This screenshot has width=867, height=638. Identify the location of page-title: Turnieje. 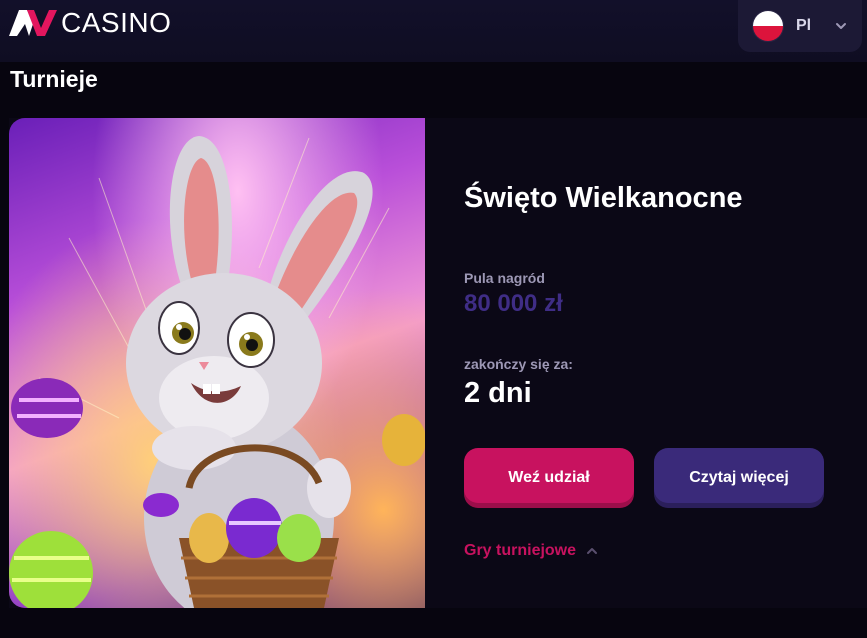
(54, 79).